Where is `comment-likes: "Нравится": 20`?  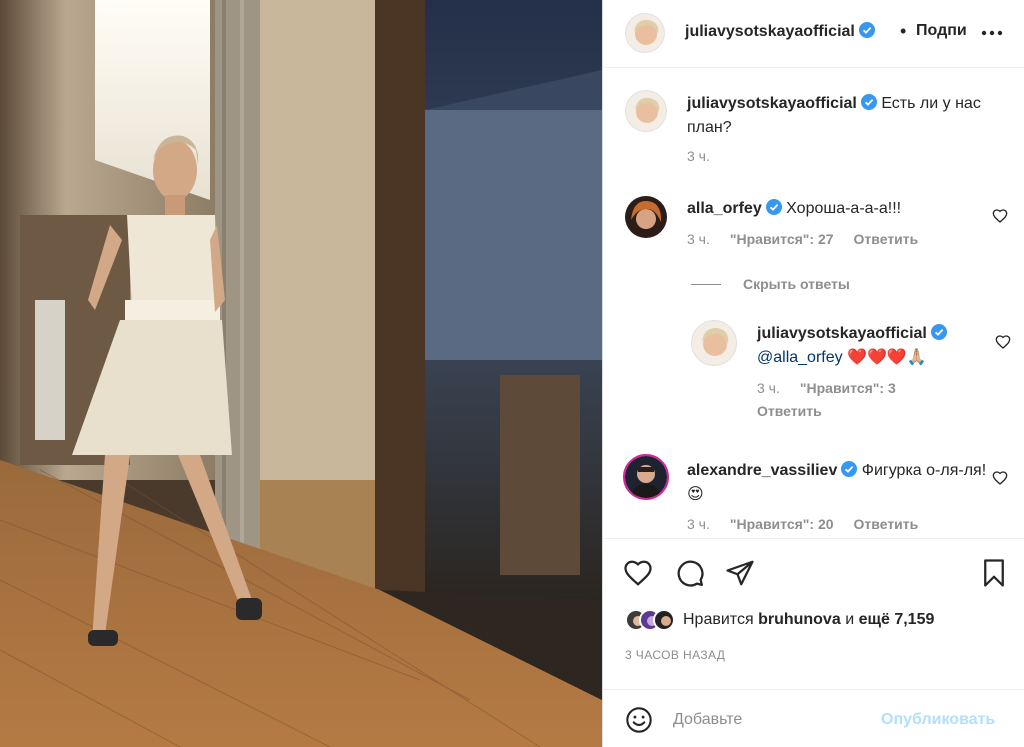
comment-likes: "Нравится": 20 is located at coordinates (782, 524).